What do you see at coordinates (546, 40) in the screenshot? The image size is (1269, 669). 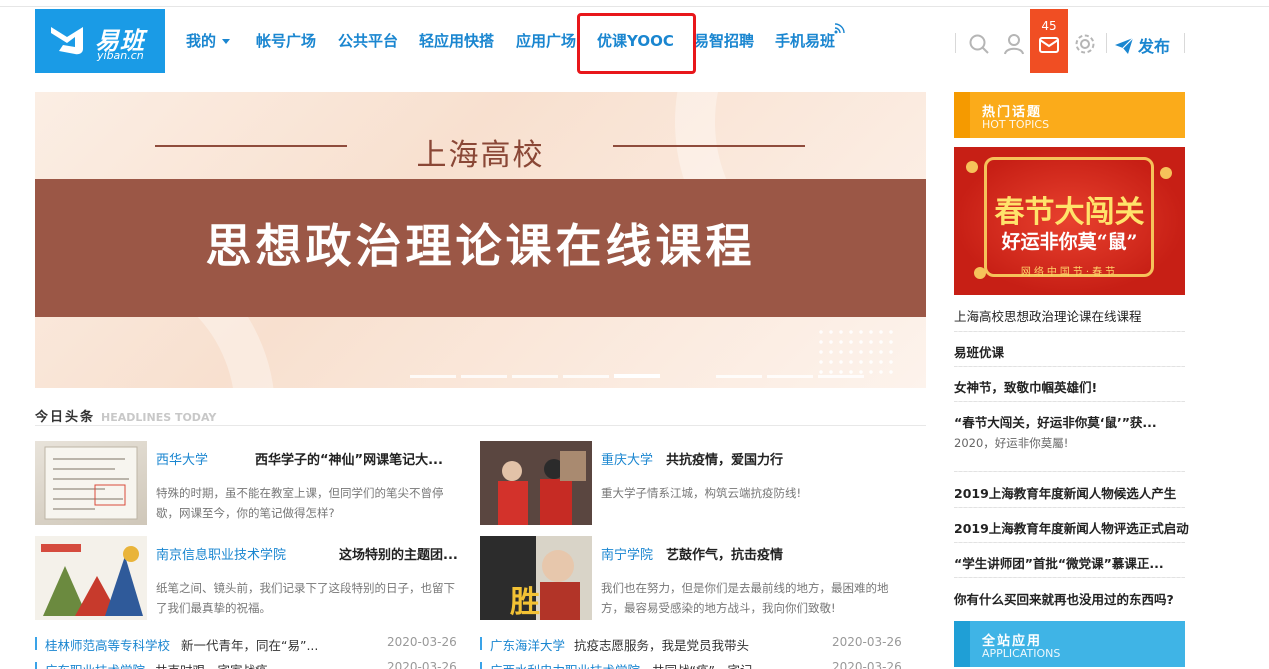 I see `nav-item-app-square: 应用广场` at bounding box center [546, 40].